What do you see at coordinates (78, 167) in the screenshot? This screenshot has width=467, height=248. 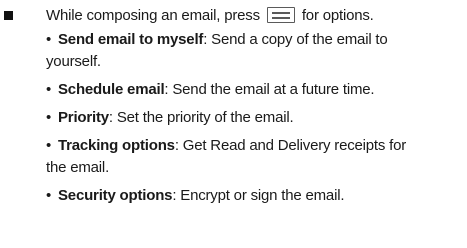 I see `option-description-continued: the email.` at bounding box center [78, 167].